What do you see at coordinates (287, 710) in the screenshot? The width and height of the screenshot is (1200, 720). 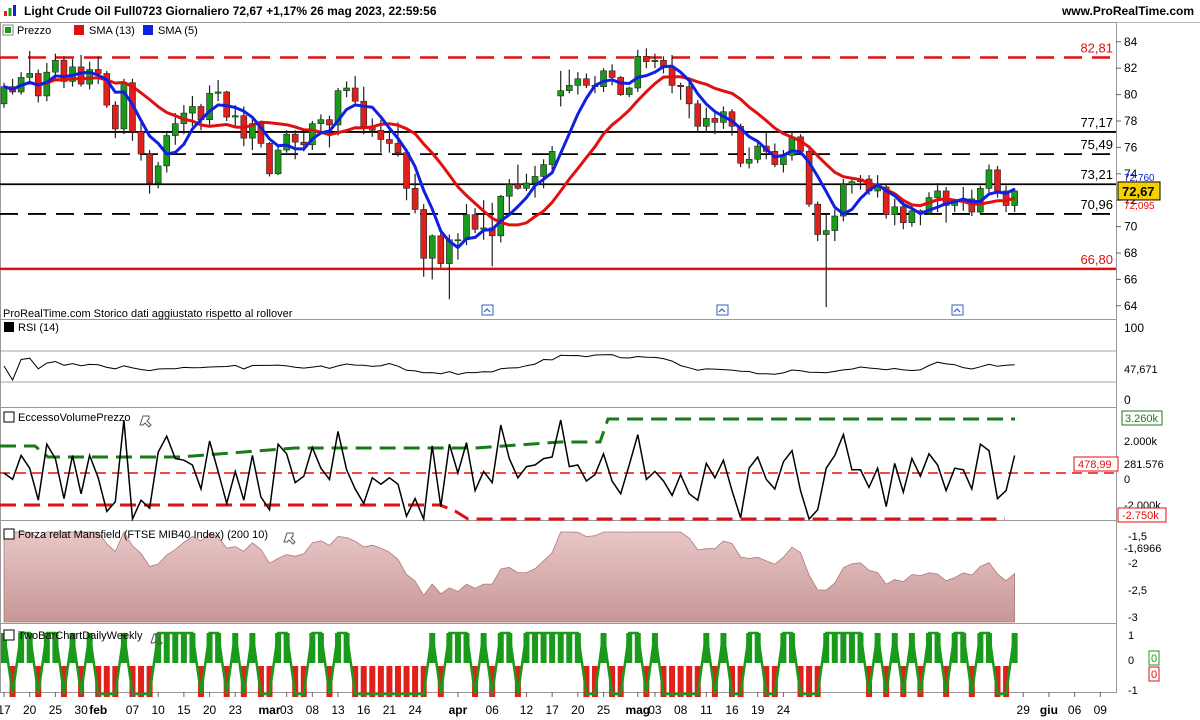 I see `x-tick-label: 03` at bounding box center [287, 710].